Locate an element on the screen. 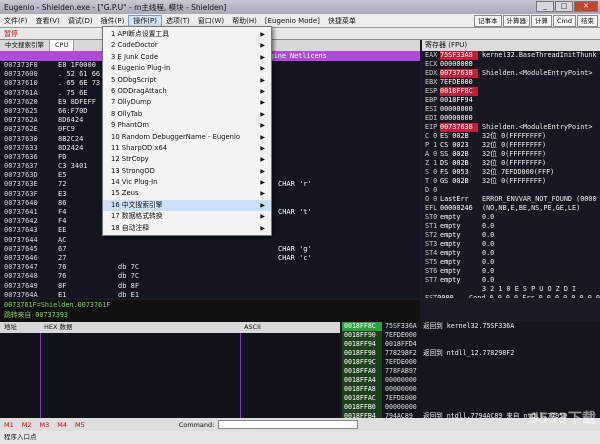 This screenshot has height=444, width=600. register-row: FST 0000 Cond 0 0 0 0 Err 0 0 0 0 0 0 0 0 is located at coordinates (511, 296).